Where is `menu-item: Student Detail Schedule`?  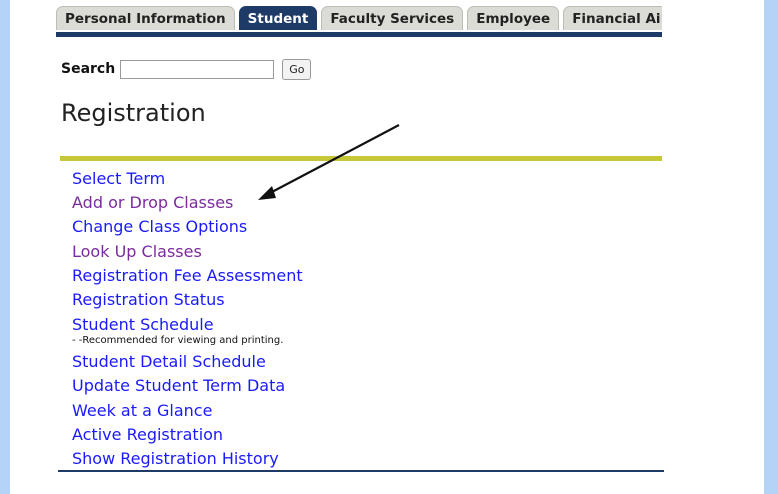
menu-item: Student Detail Schedule is located at coordinates (187, 362).